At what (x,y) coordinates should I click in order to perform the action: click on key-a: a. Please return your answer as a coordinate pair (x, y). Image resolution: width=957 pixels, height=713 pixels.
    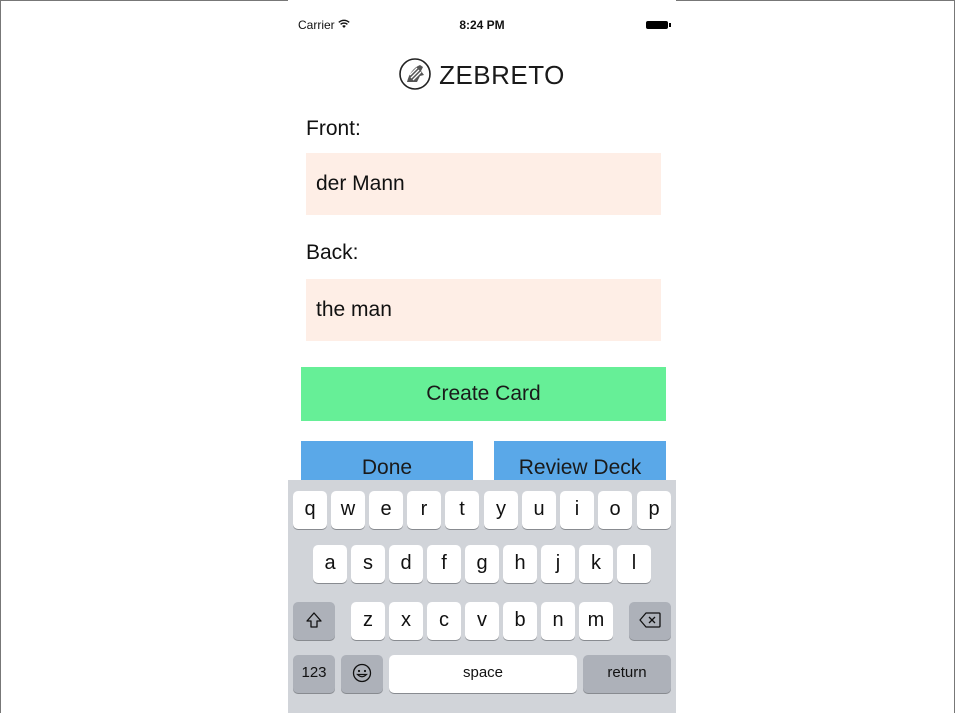
    Looking at the image, I should click on (330, 564).